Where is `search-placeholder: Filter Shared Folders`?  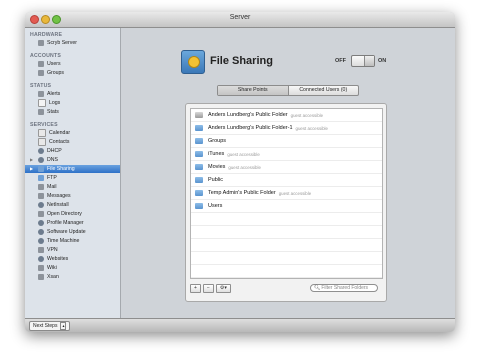 search-placeholder: Filter Shared Folders is located at coordinates (345, 288).